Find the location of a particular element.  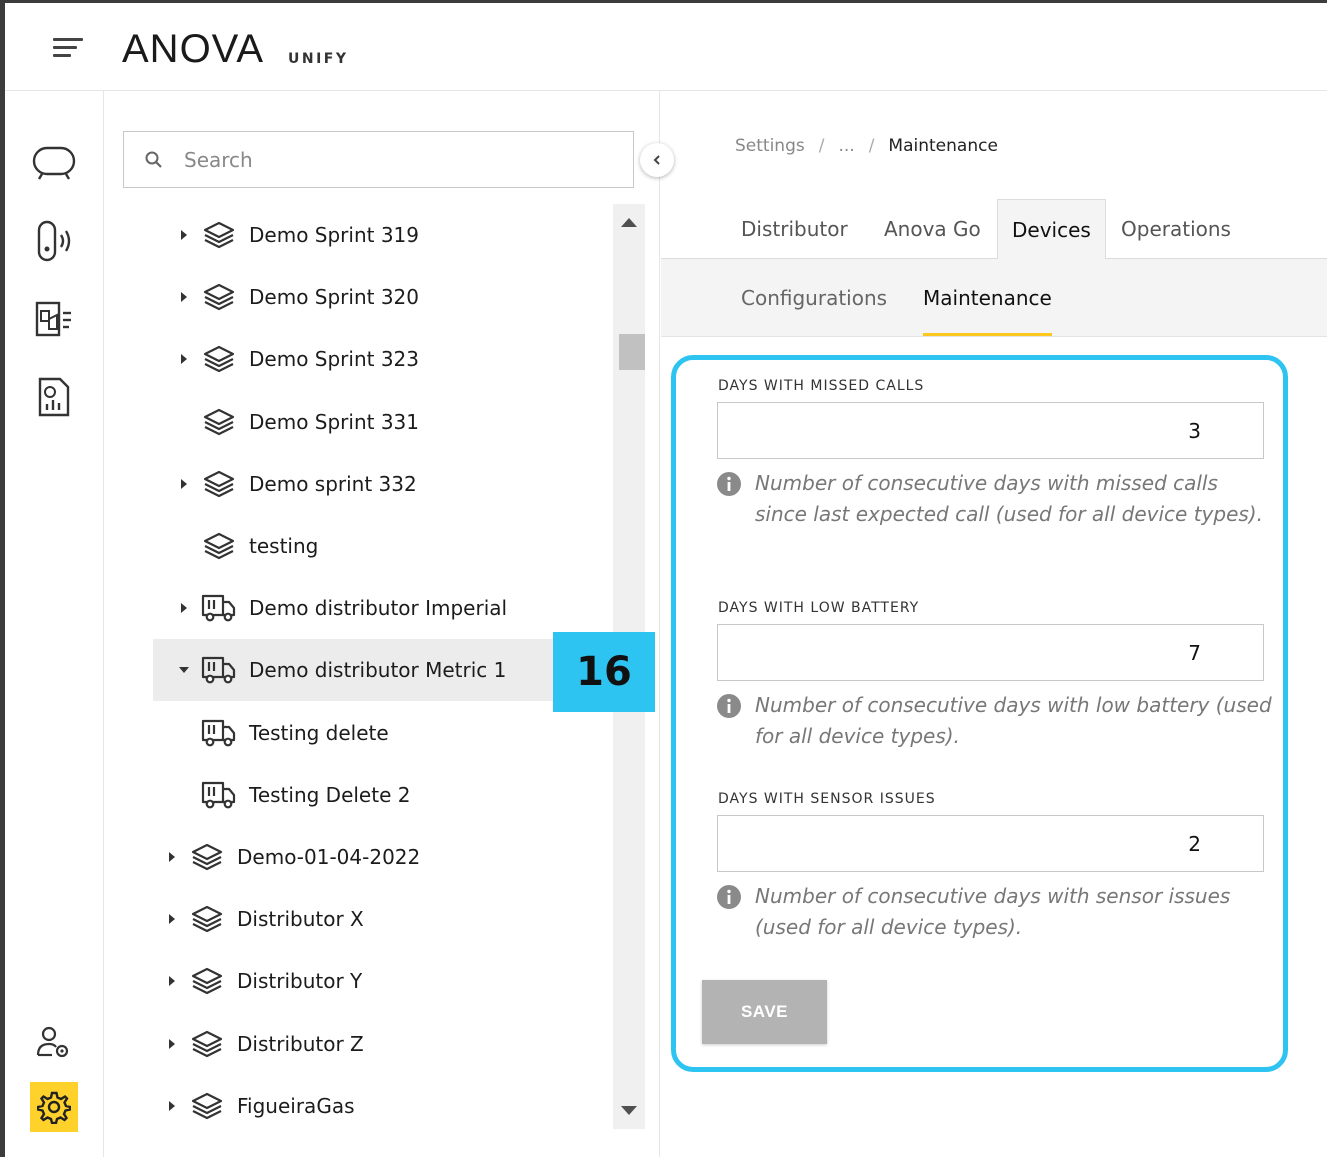

tab-bar: Distributor Anova Go Devices Operations is located at coordinates (994, 229).